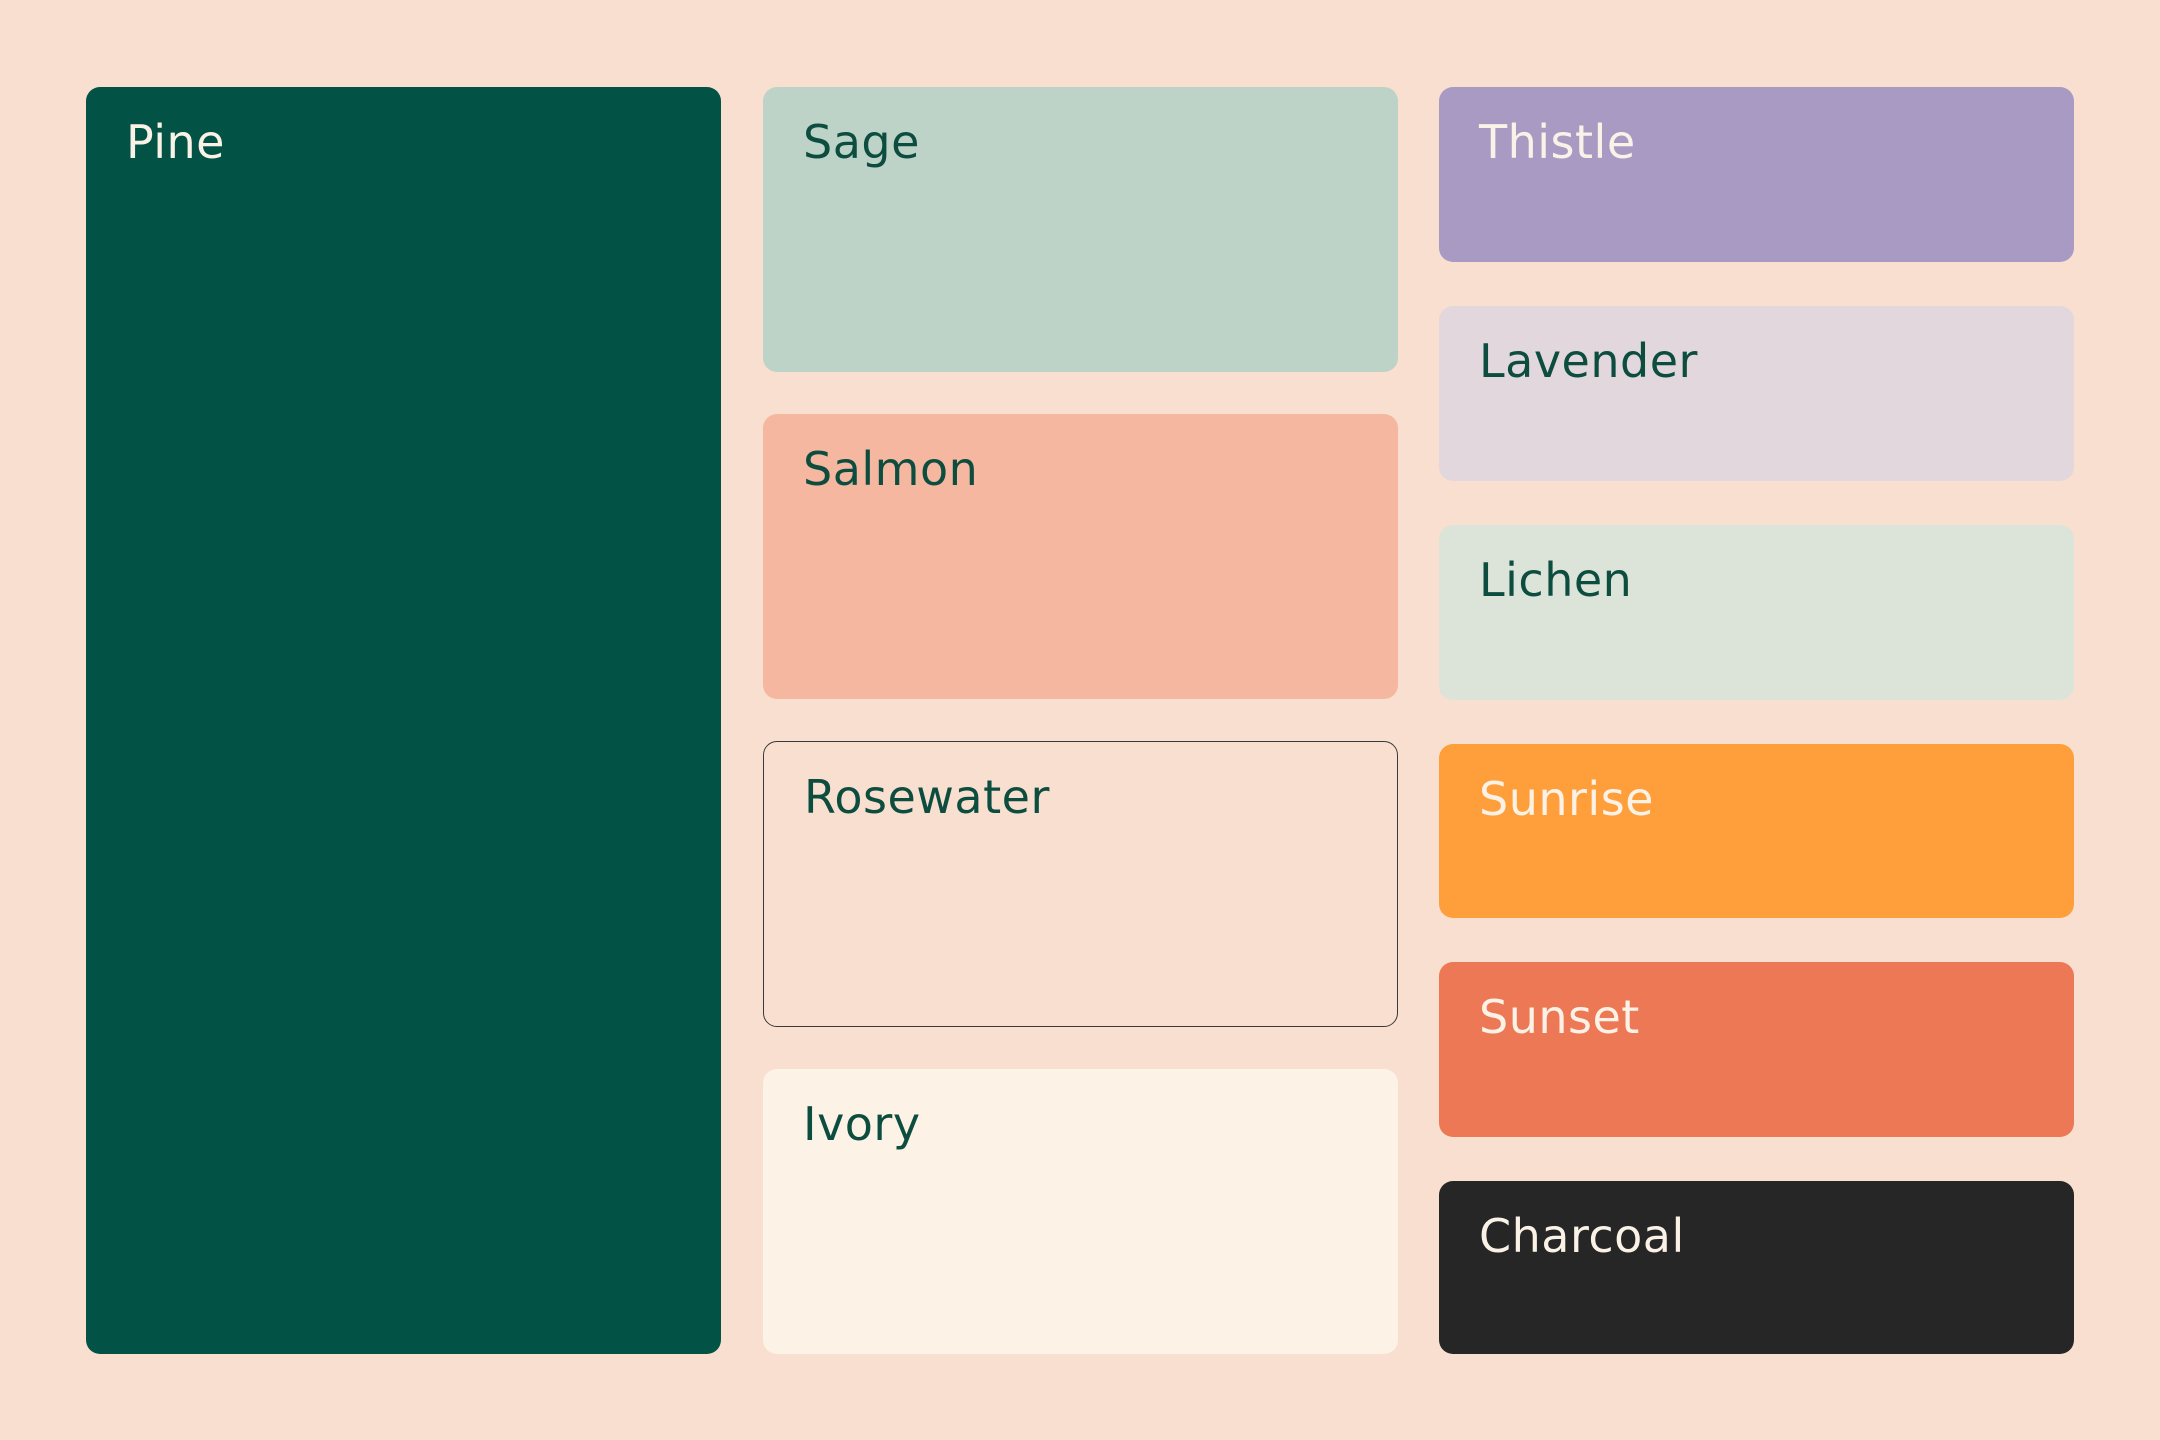  Describe the element at coordinates (1559, 1017) in the screenshot. I see `swatch-label-sunset: Sunset` at that location.